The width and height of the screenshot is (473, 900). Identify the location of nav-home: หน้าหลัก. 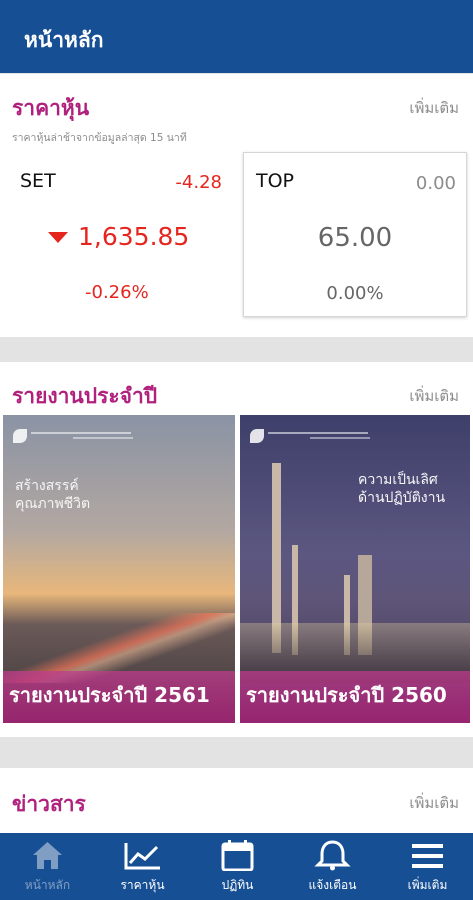
(47, 866).